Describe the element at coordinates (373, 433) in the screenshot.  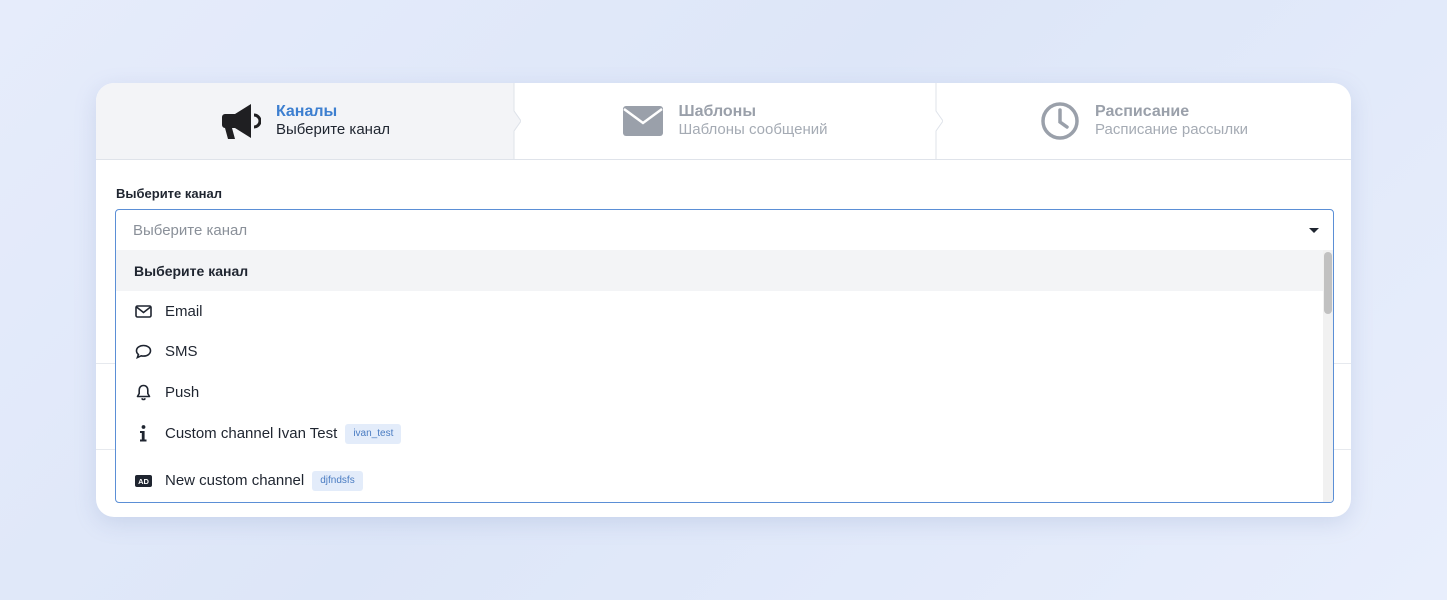
I see `channel-code-badge: ivan_test` at that location.